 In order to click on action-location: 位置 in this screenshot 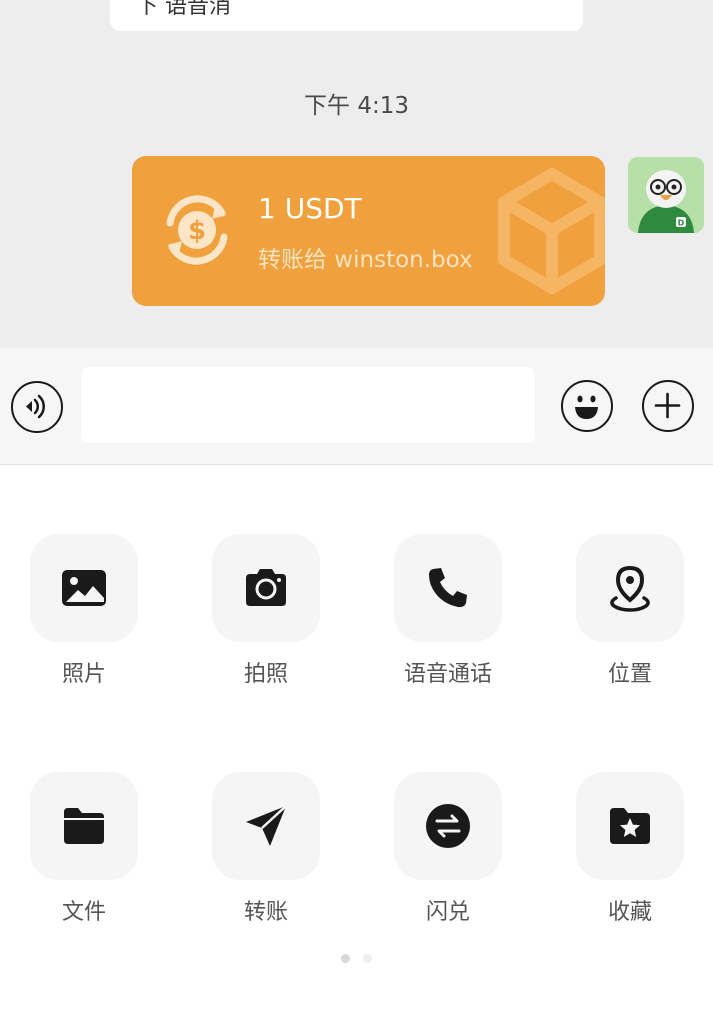, I will do `click(630, 611)`.